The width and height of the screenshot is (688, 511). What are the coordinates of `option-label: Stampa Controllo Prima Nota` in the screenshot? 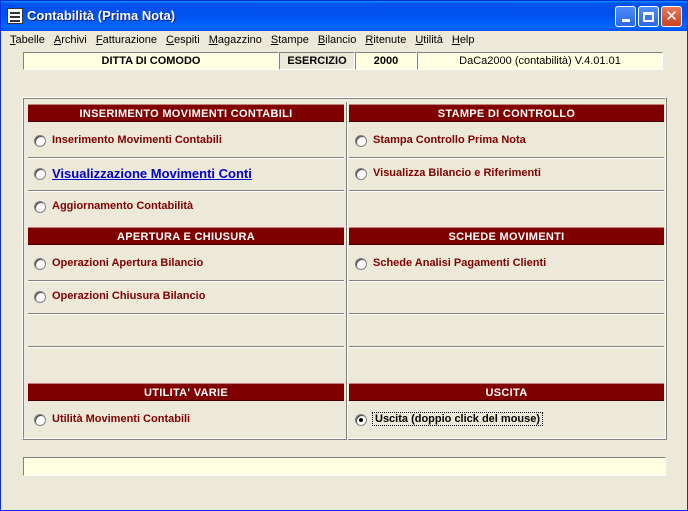 It's located at (449, 140).